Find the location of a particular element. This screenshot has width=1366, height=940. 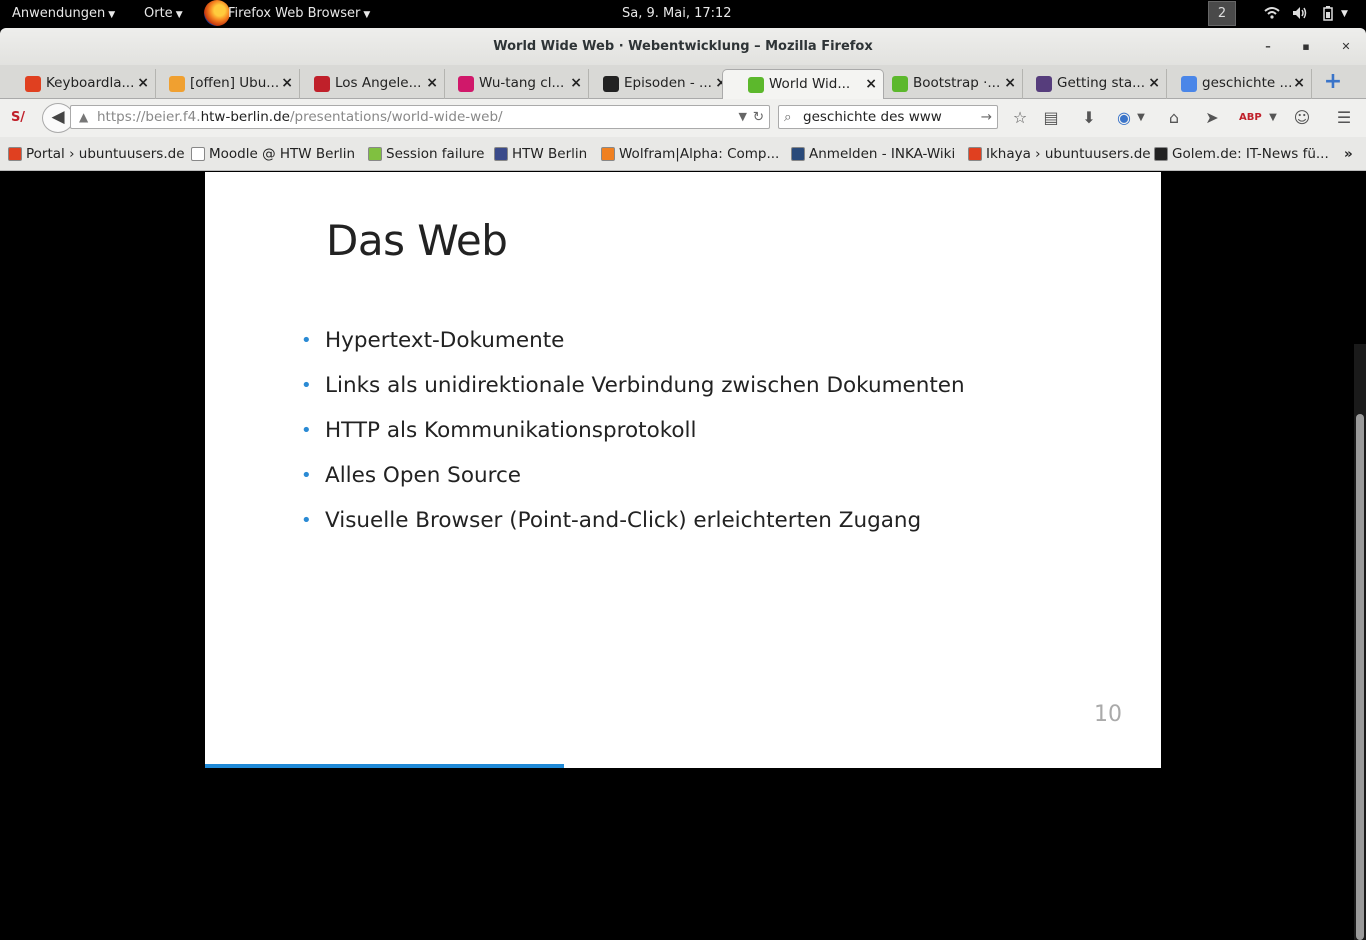

bookmark-item: Anmelden - INKA-Wiki is located at coordinates (873, 154).